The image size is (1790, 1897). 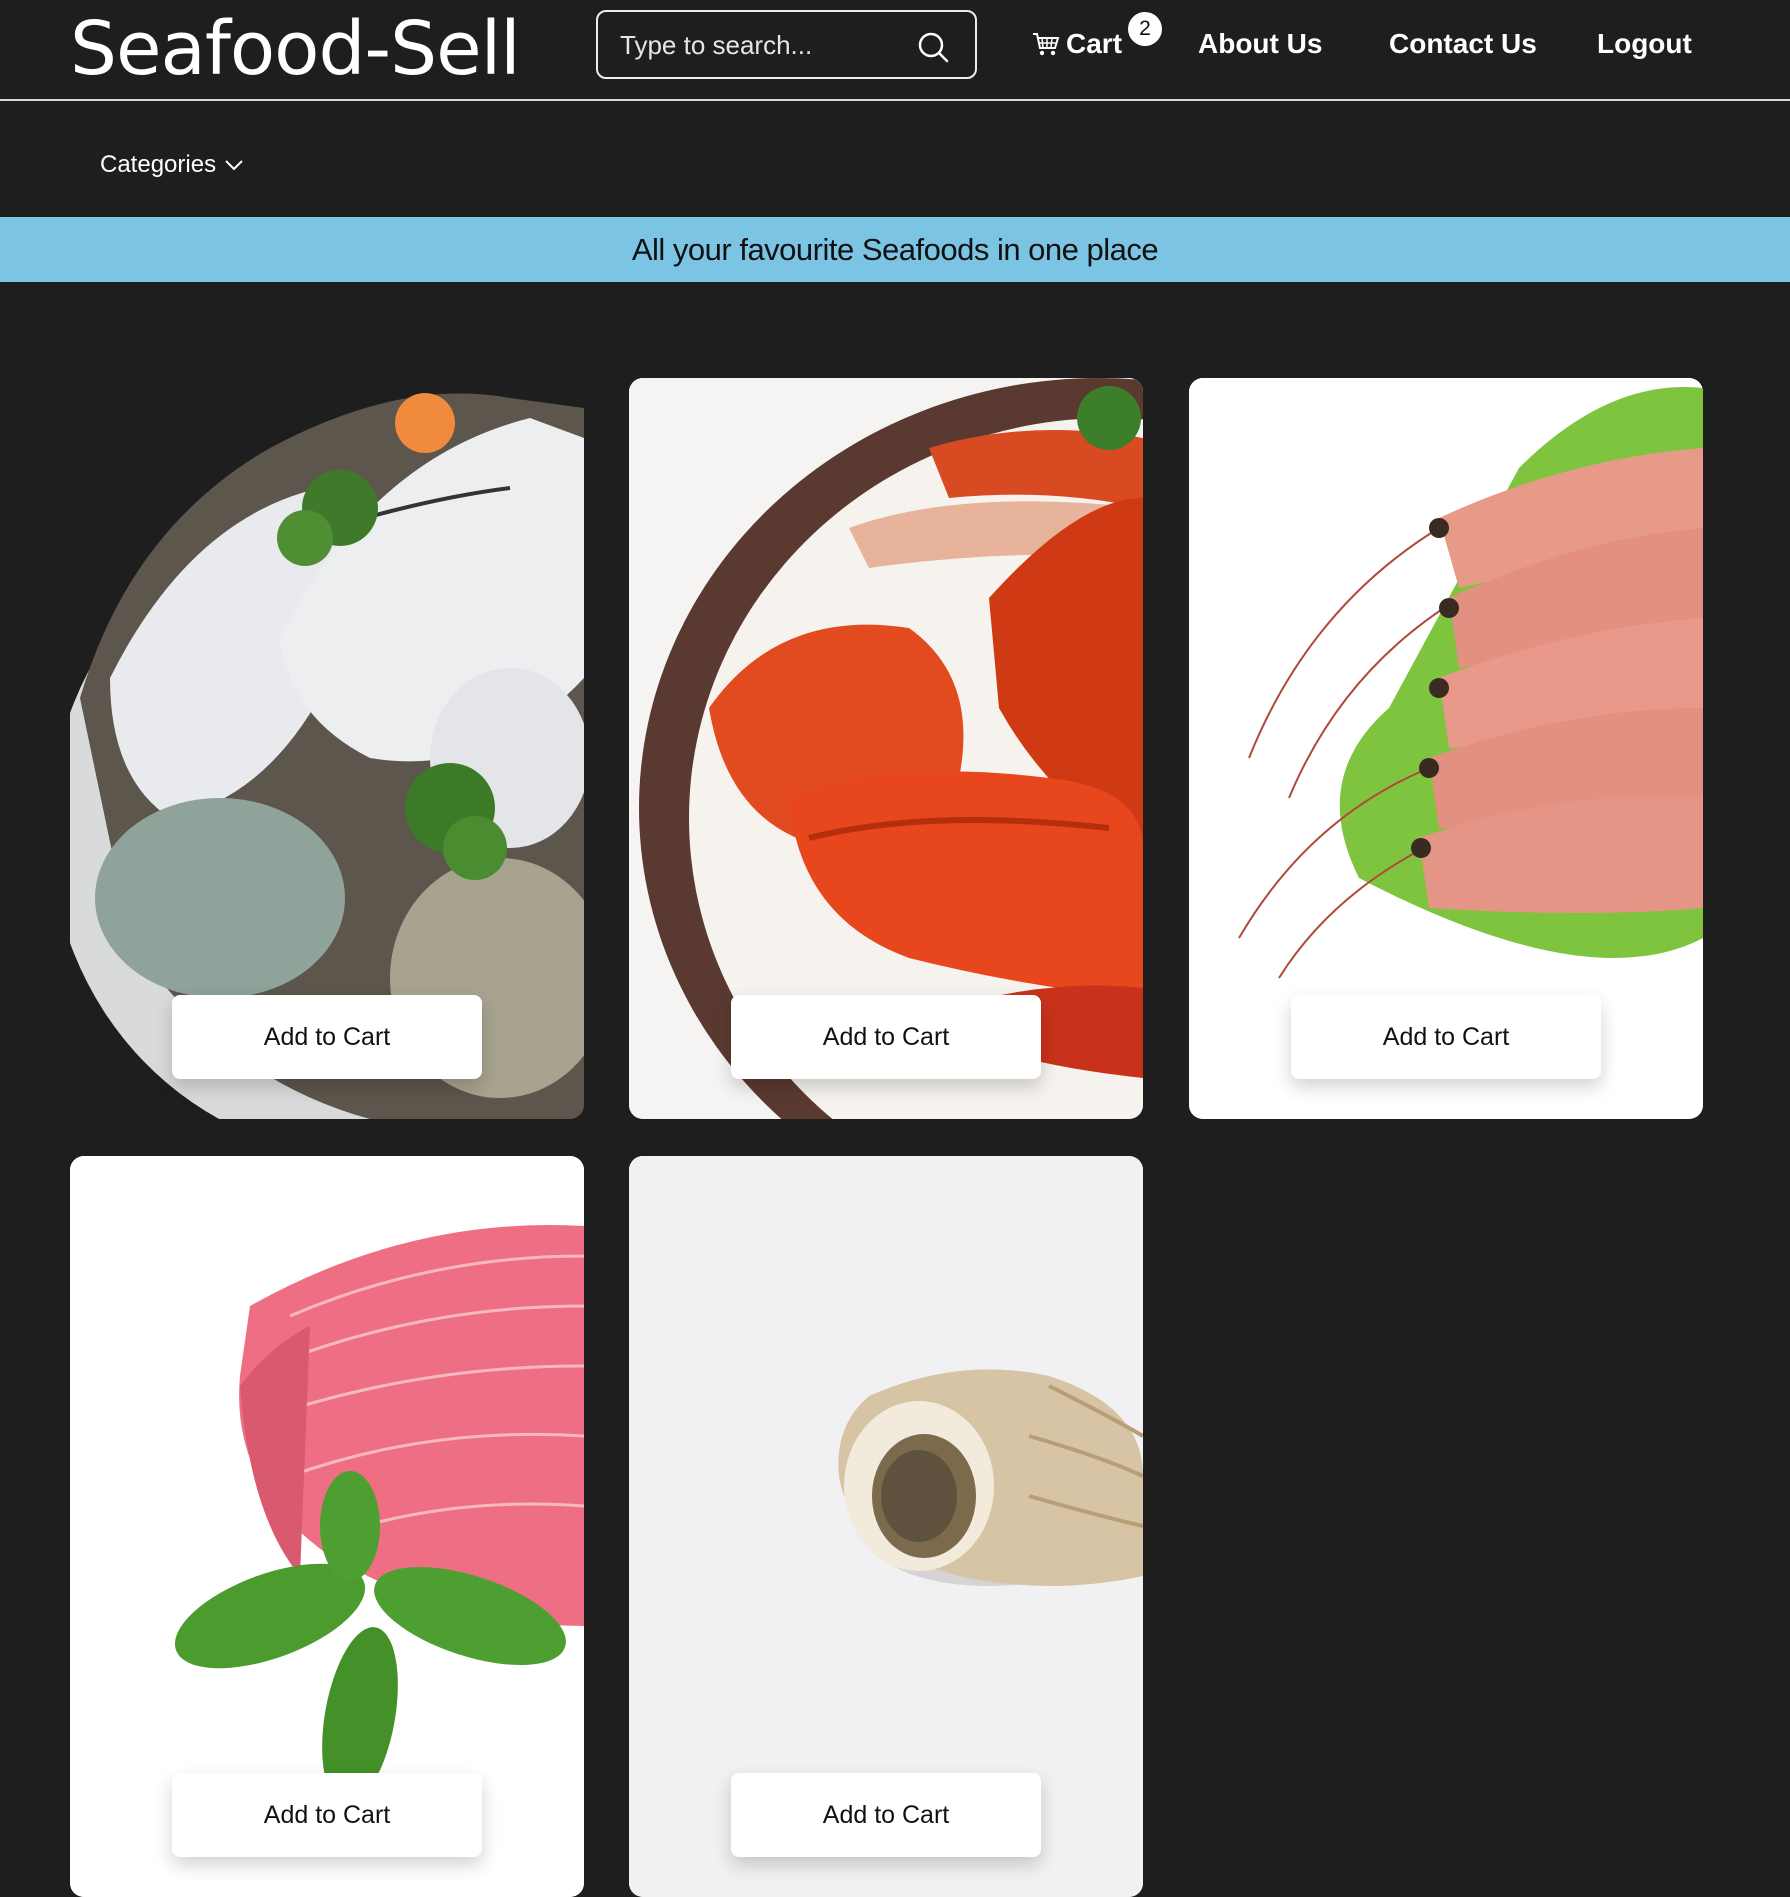 What do you see at coordinates (1644, 44) in the screenshot?
I see `logout-link: Logout` at bounding box center [1644, 44].